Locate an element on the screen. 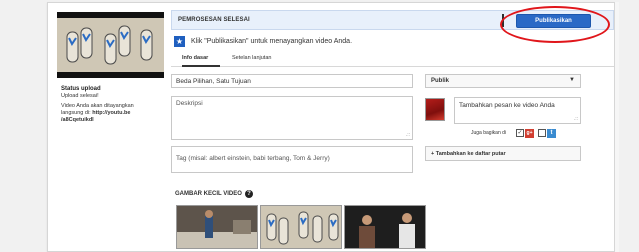 Image resolution: width=639 pixels, height=252 pixels. googleplus-checkbox: ✓ is located at coordinates (520, 133).